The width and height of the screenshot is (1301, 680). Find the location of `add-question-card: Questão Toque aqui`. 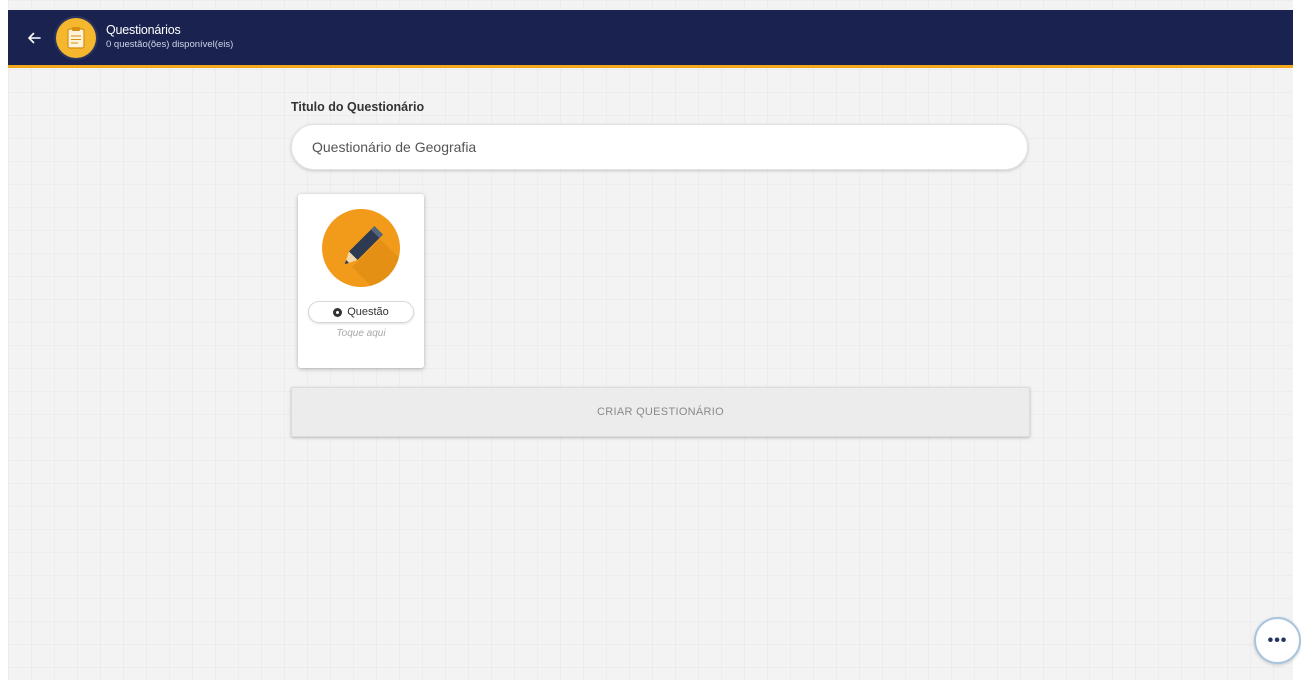

add-question-card: Questão Toque aqui is located at coordinates (361, 281).